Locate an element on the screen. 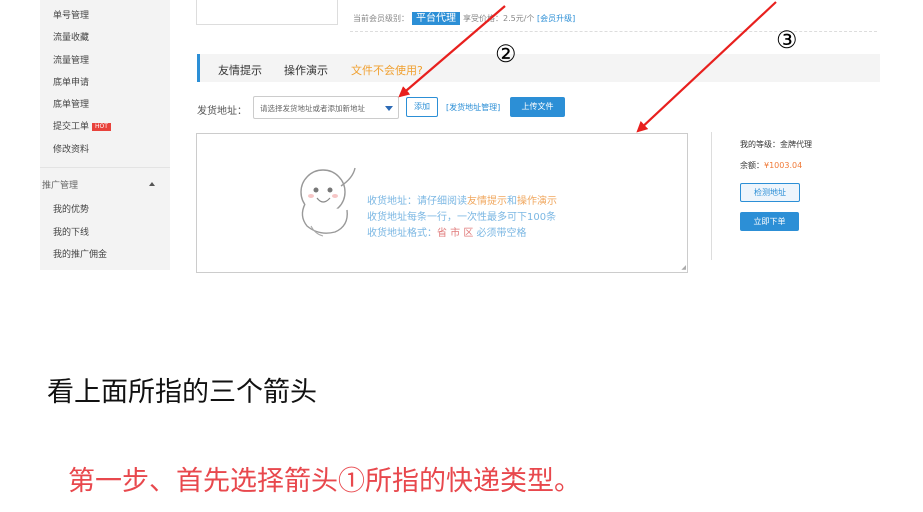  arrow-to-textarea is located at coordinates (706, 67).